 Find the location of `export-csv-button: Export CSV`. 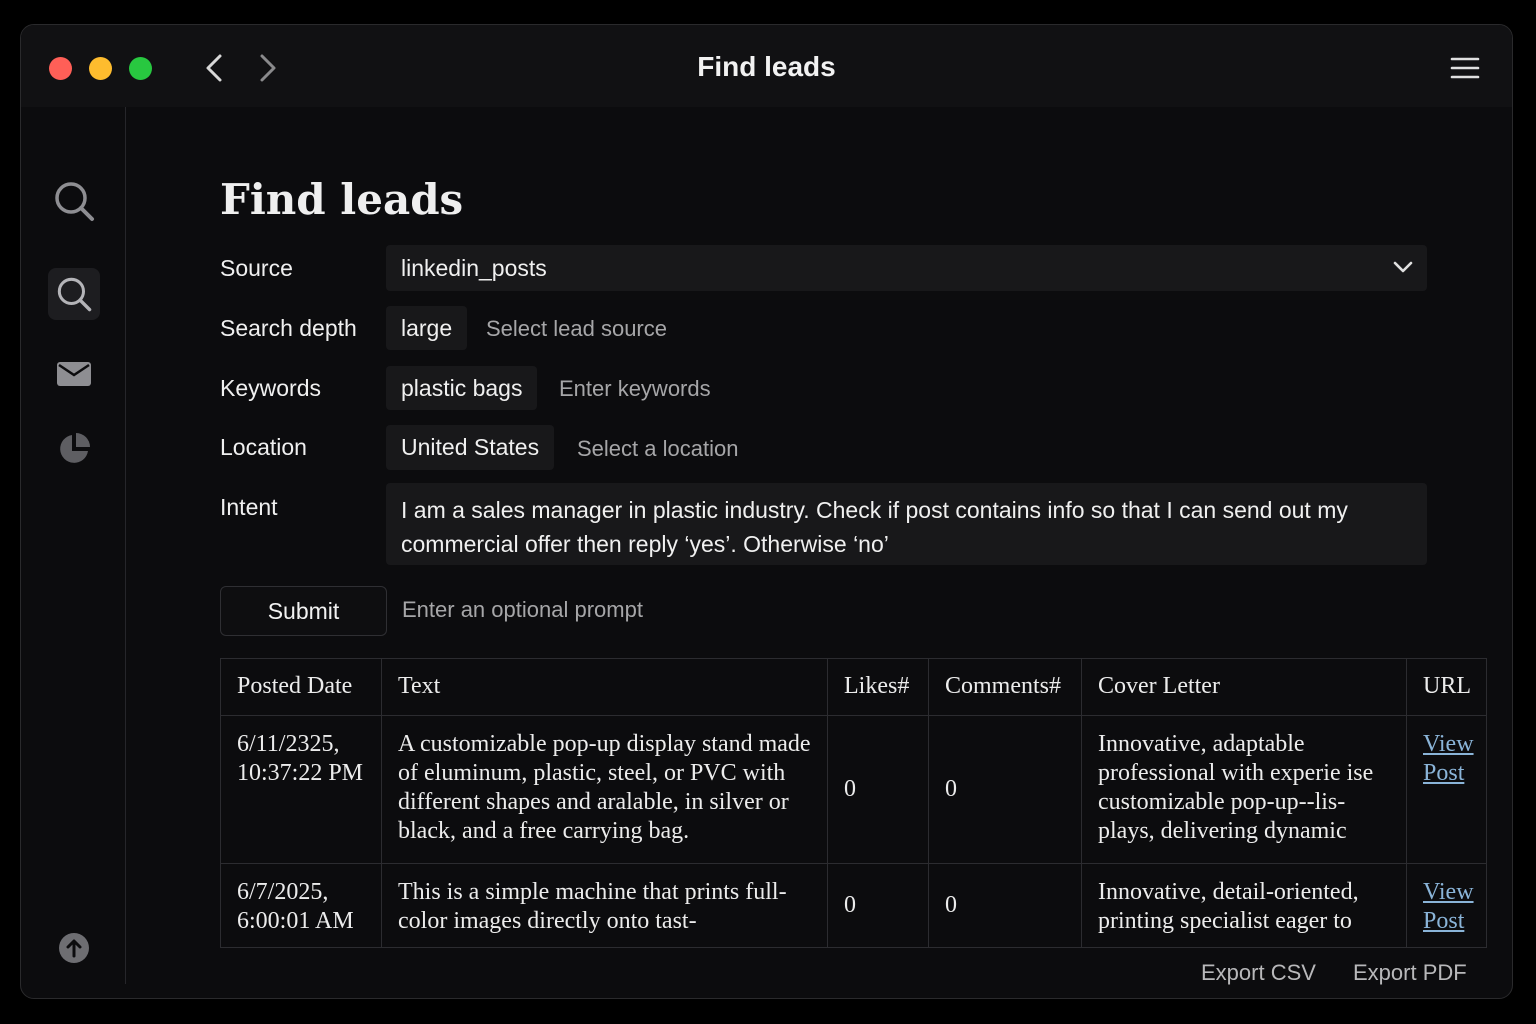

export-csv-button: Export CSV is located at coordinates (1258, 973).